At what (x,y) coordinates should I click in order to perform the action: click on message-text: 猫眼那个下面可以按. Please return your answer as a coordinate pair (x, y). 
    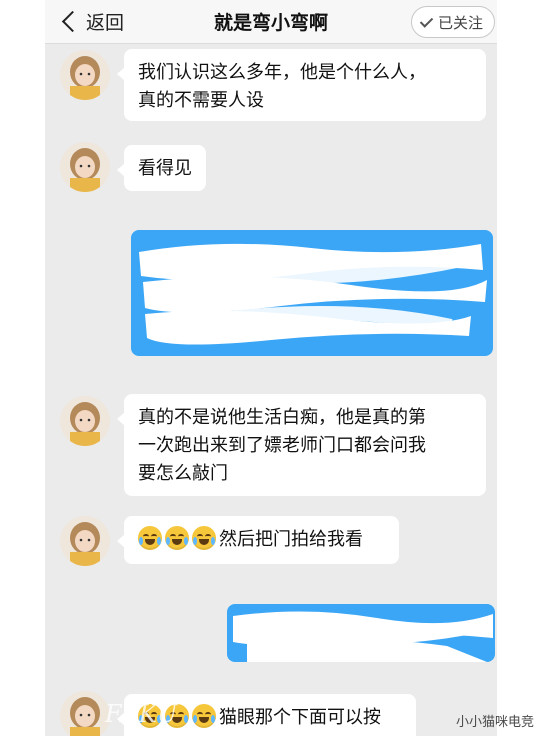
    Looking at the image, I should click on (300, 717).